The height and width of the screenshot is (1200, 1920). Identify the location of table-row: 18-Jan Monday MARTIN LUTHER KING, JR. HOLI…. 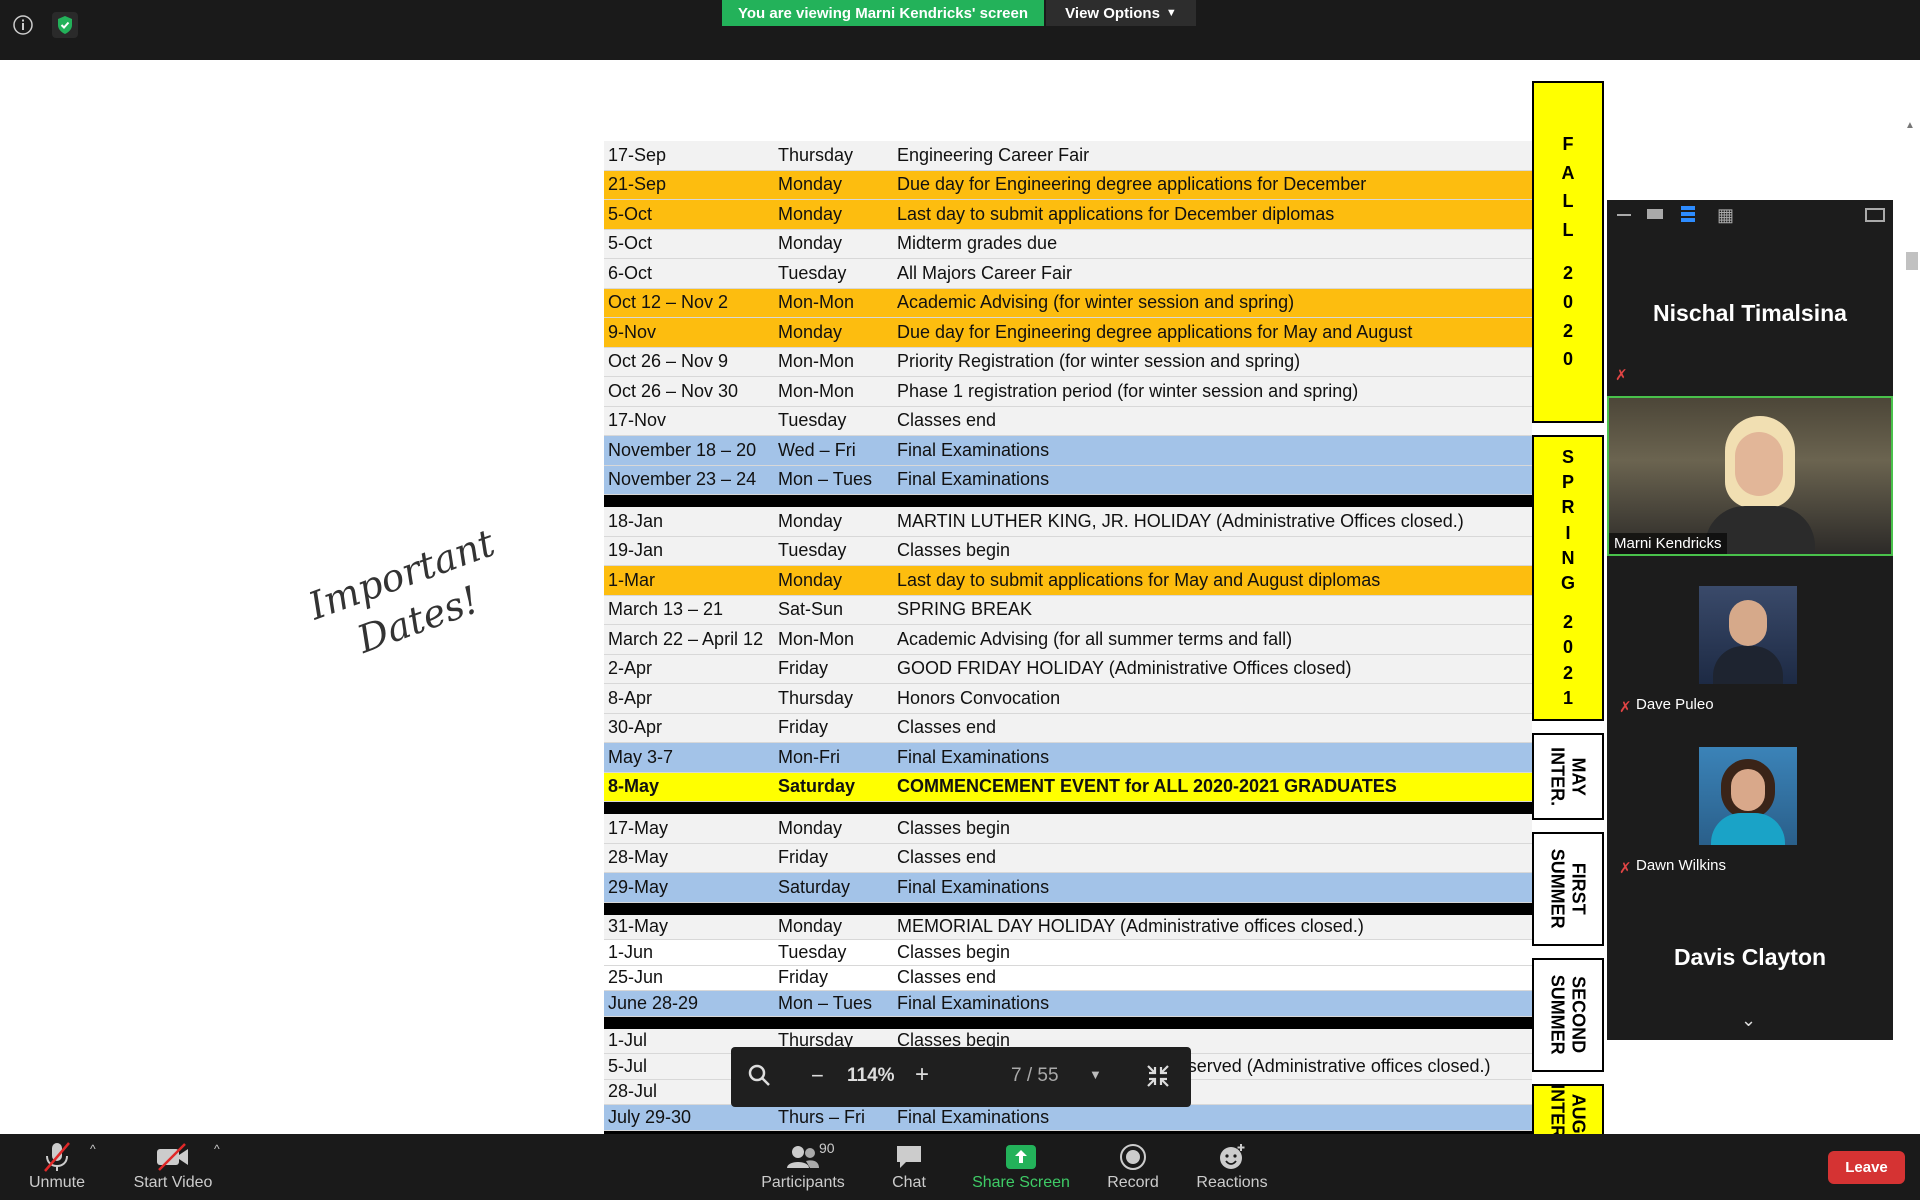
(1068, 522).